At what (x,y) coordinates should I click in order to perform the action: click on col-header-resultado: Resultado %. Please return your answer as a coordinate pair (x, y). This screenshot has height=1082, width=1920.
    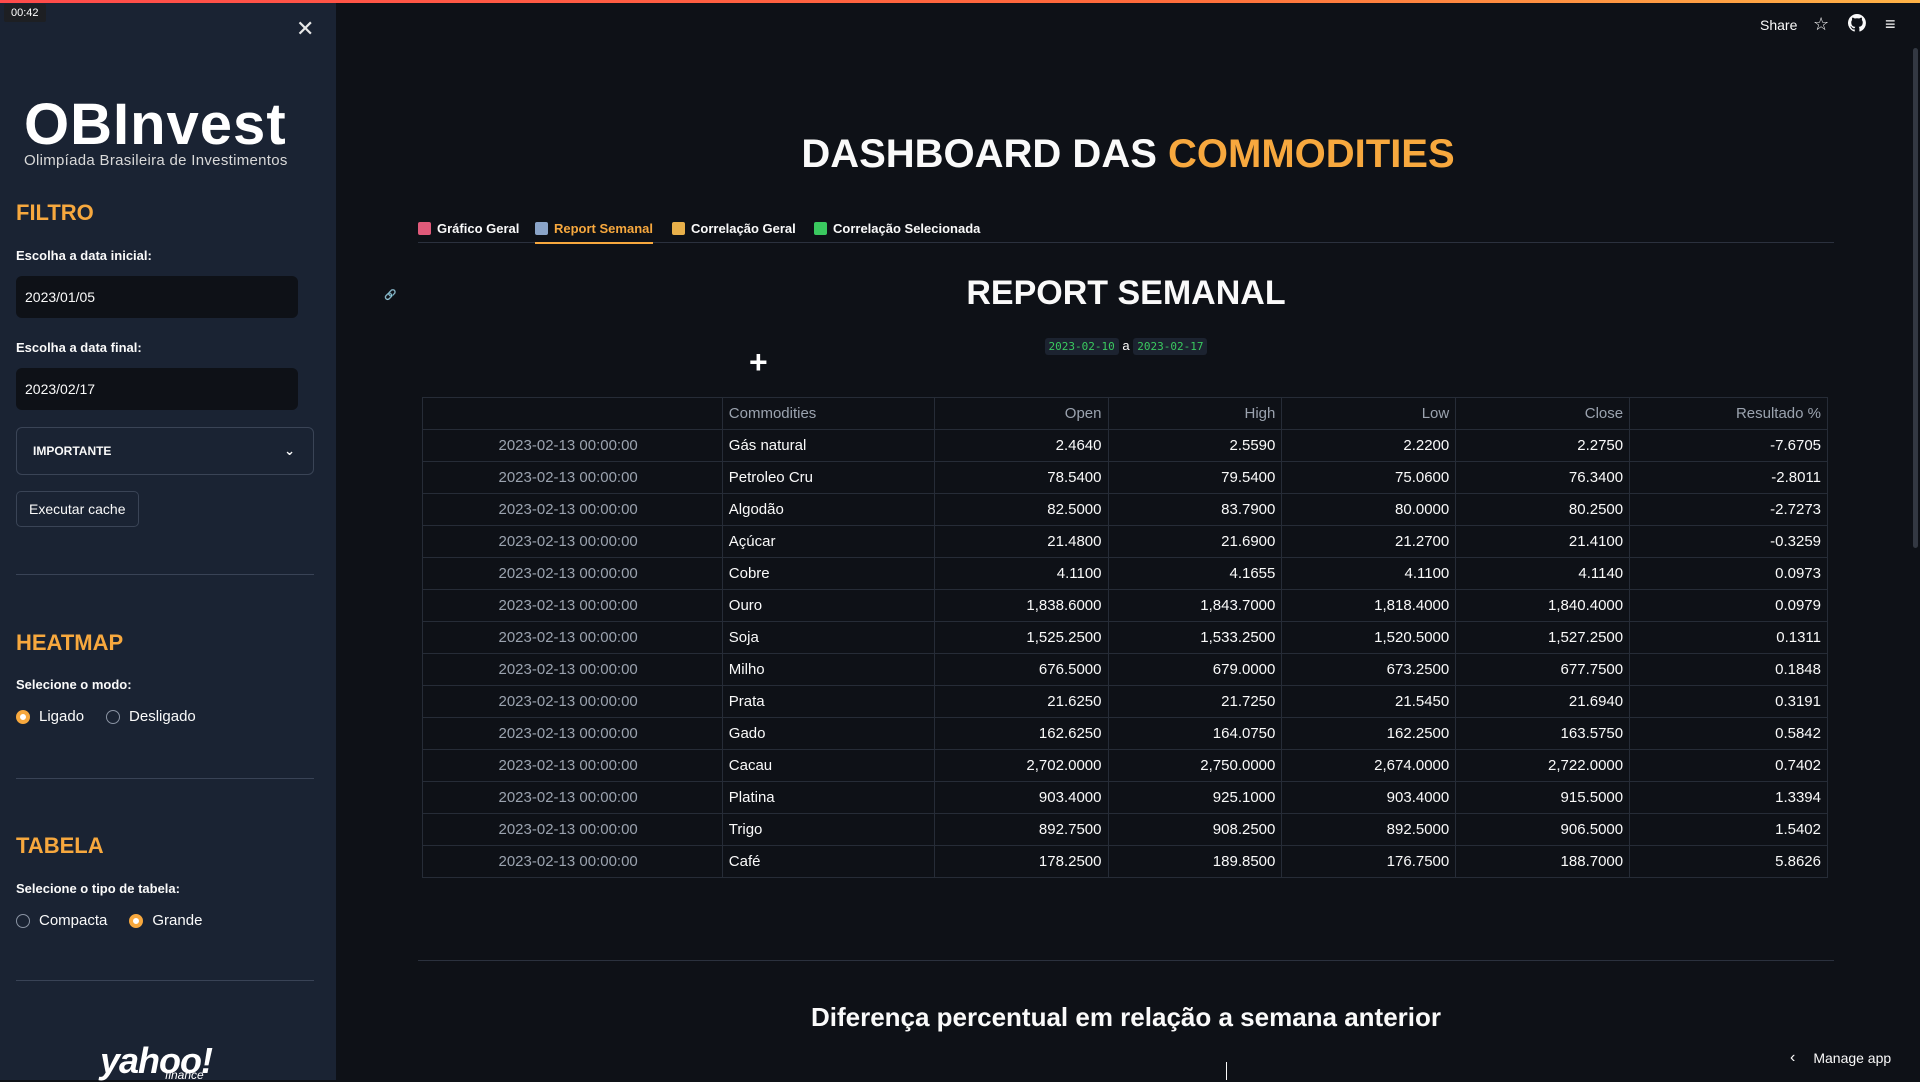
    Looking at the image, I should click on (1728, 413).